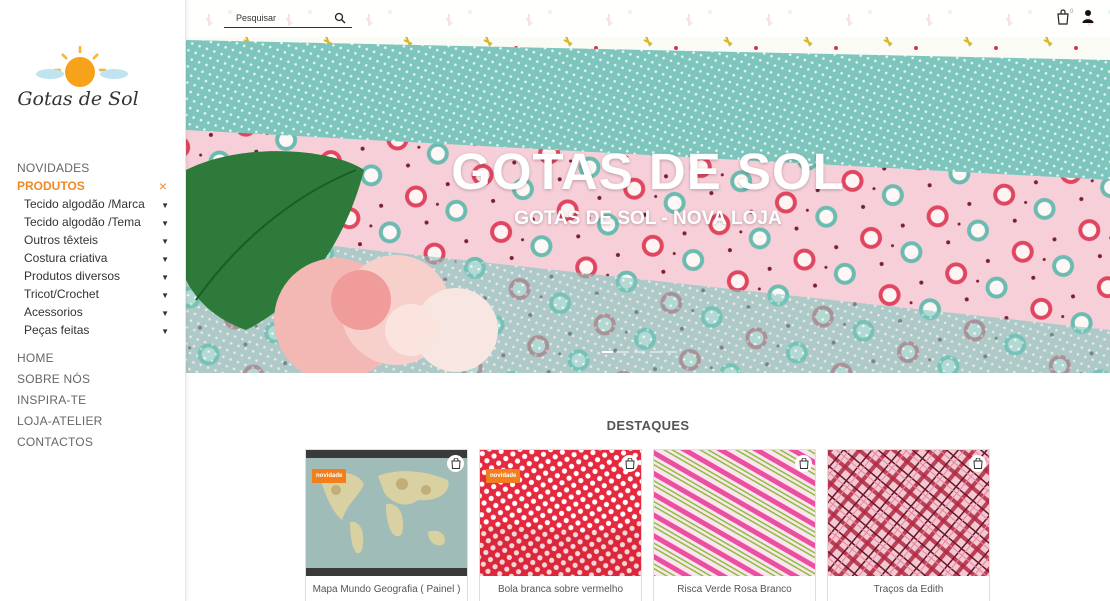 The height and width of the screenshot is (601, 1110). What do you see at coordinates (51, 186) in the screenshot?
I see `nav-produtos-label: PRODUTOS` at bounding box center [51, 186].